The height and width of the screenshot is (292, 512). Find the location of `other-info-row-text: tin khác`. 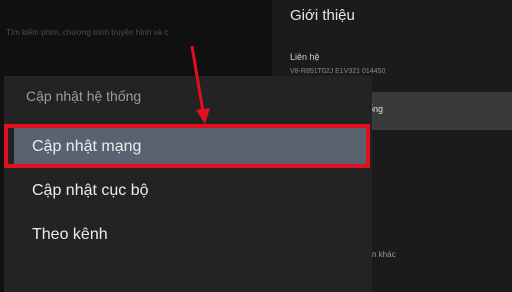

other-info-row-text: tin khác is located at coordinates (382, 254).